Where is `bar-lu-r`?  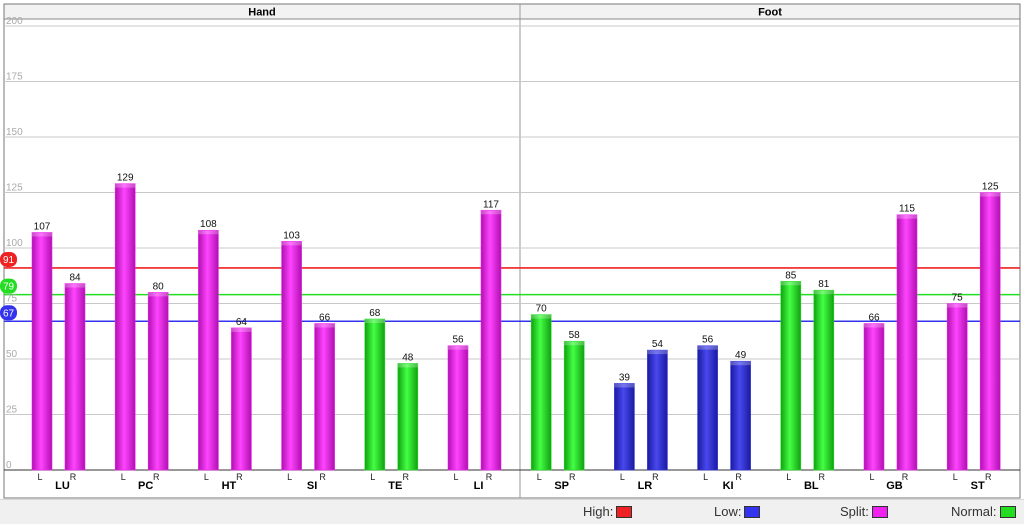 bar-lu-r is located at coordinates (75, 377).